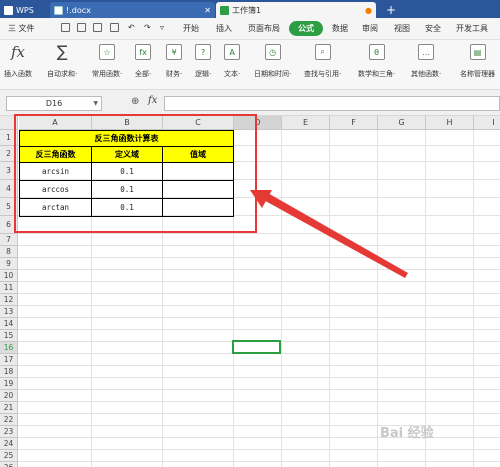 The image size is (500, 467). What do you see at coordinates (450, 123) in the screenshot?
I see `column-header-h: H` at bounding box center [450, 123].